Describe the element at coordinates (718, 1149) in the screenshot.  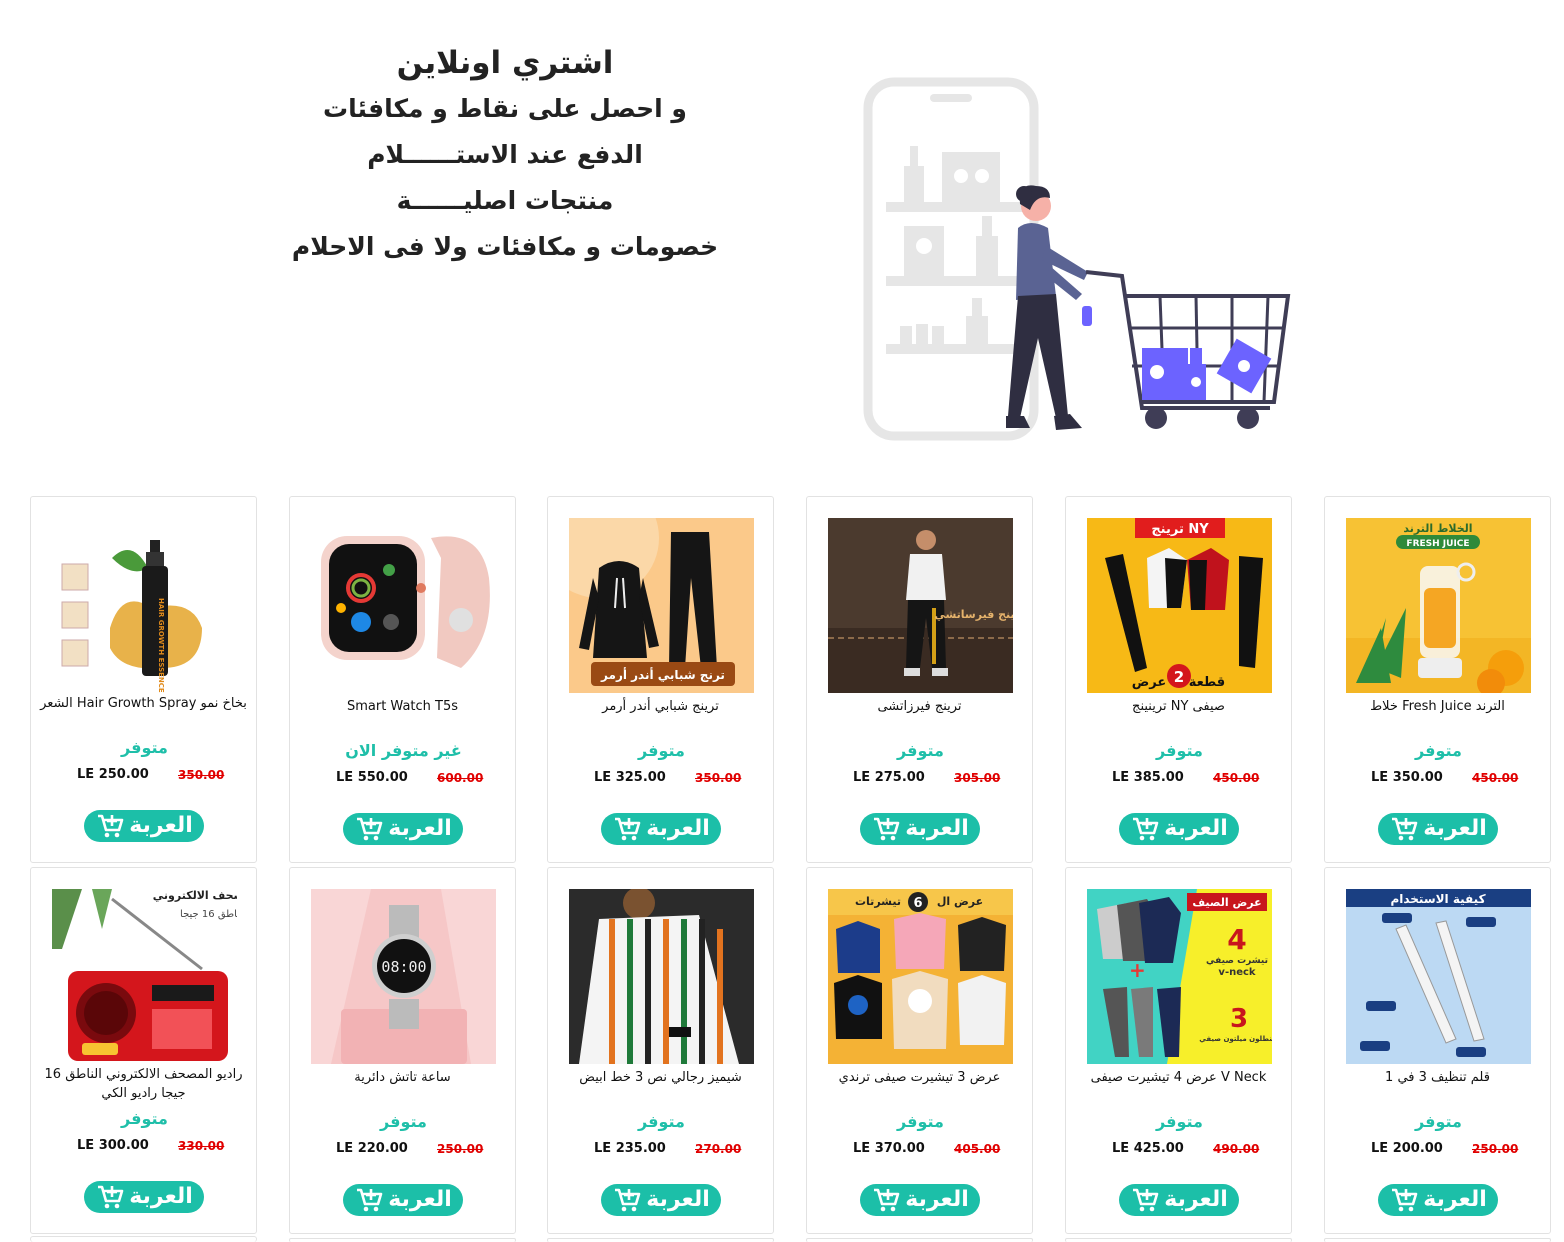
I see `old-price: 270.00` at that location.